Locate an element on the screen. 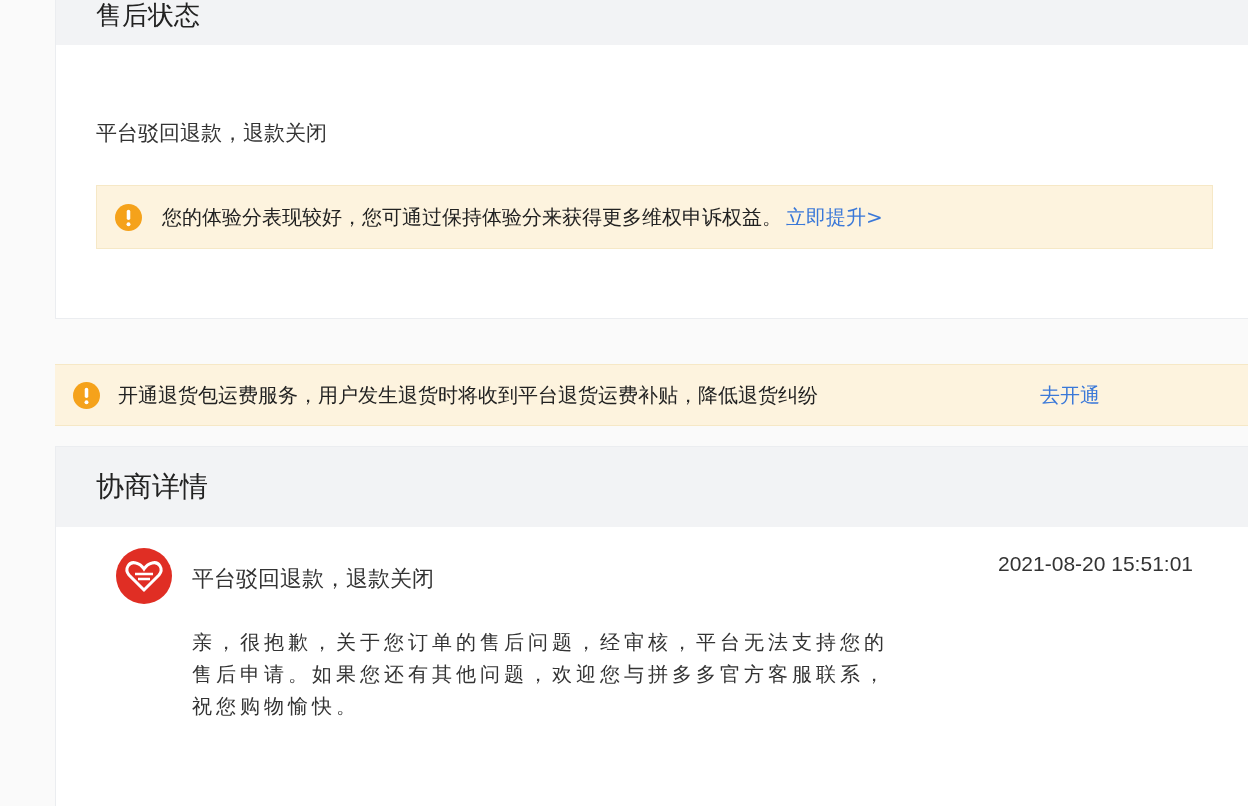 The image size is (1248, 806). timestamp: 2021-08-20 15:51:01 is located at coordinates (1095, 564).